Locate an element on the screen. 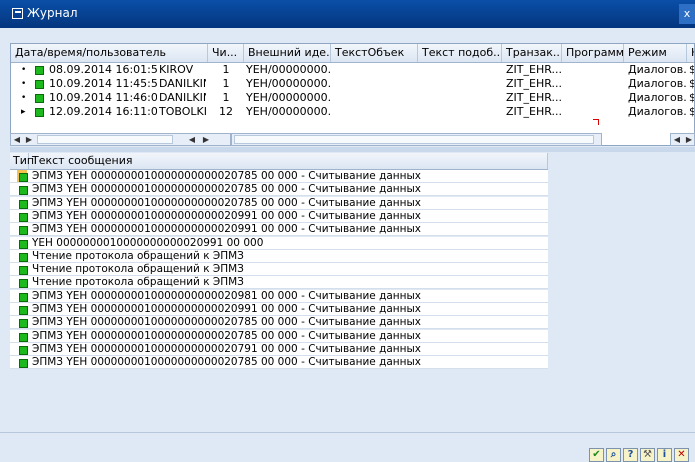  close-window-button: x is located at coordinates (687, 14).